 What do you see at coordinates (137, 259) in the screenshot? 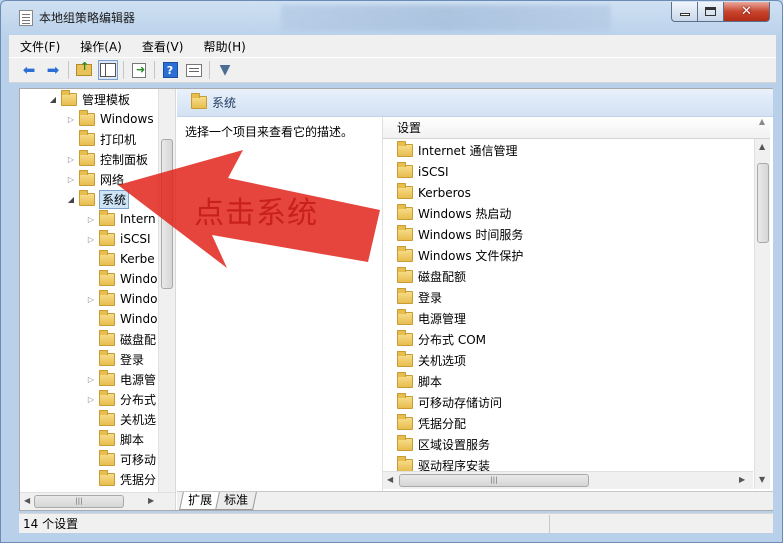
I see `tree-item-label: Kerbe` at bounding box center [137, 259].